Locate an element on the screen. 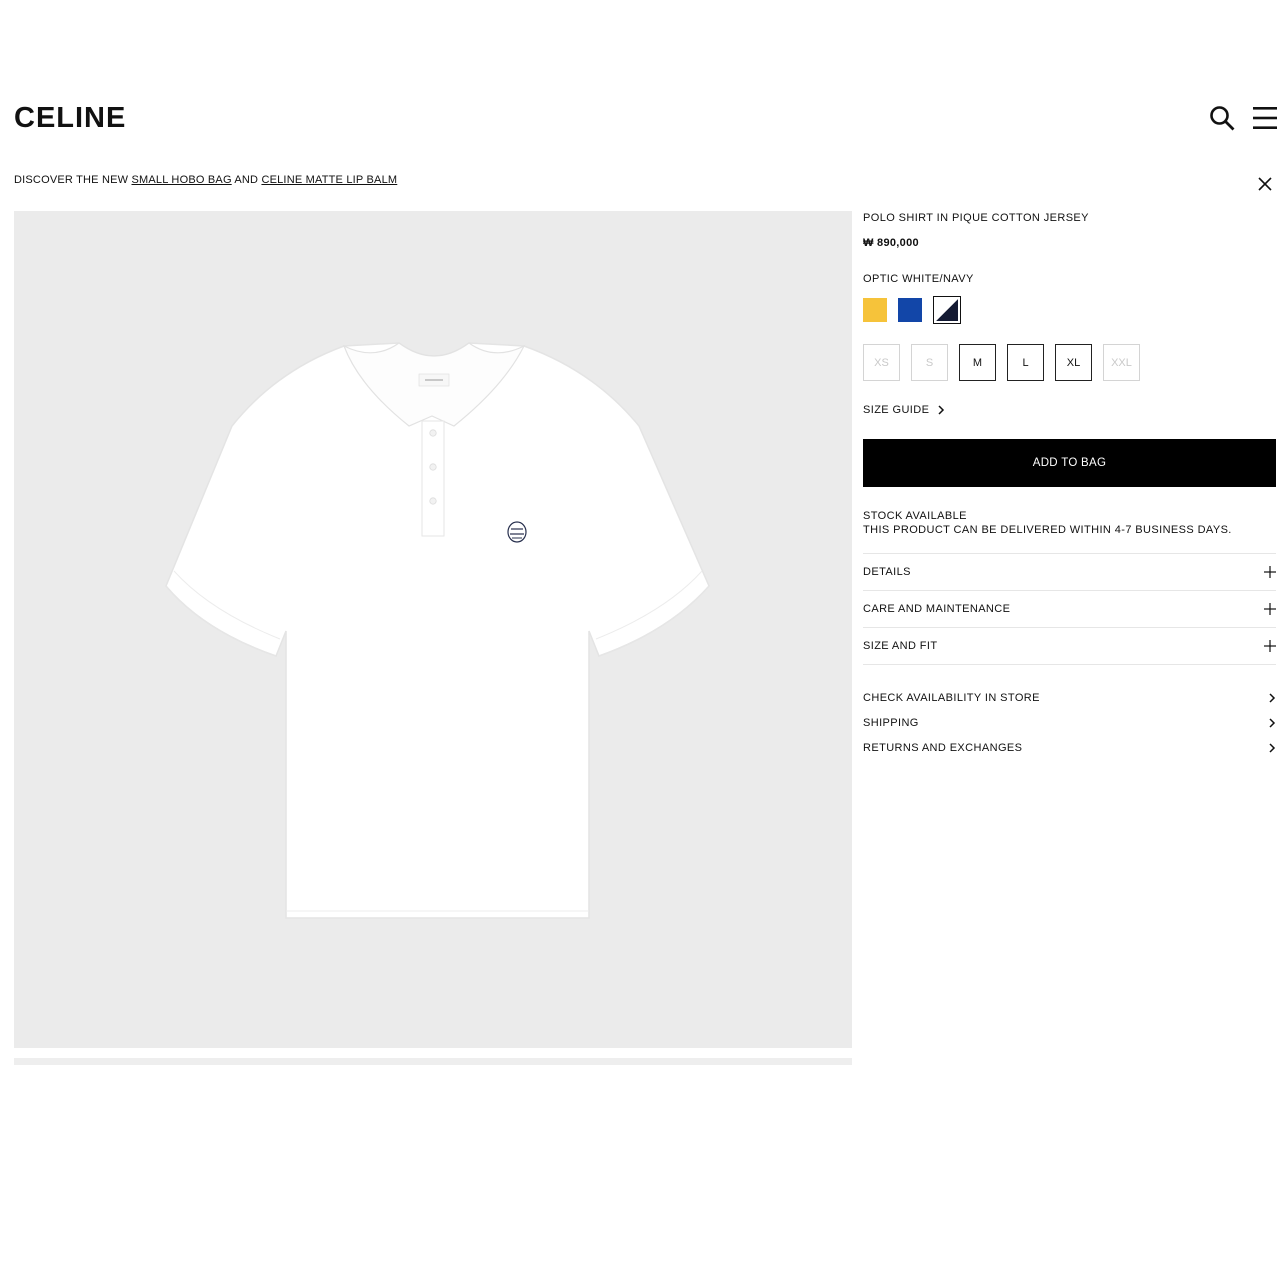  size-selector: XS S M L XL XXL is located at coordinates (1069, 362).